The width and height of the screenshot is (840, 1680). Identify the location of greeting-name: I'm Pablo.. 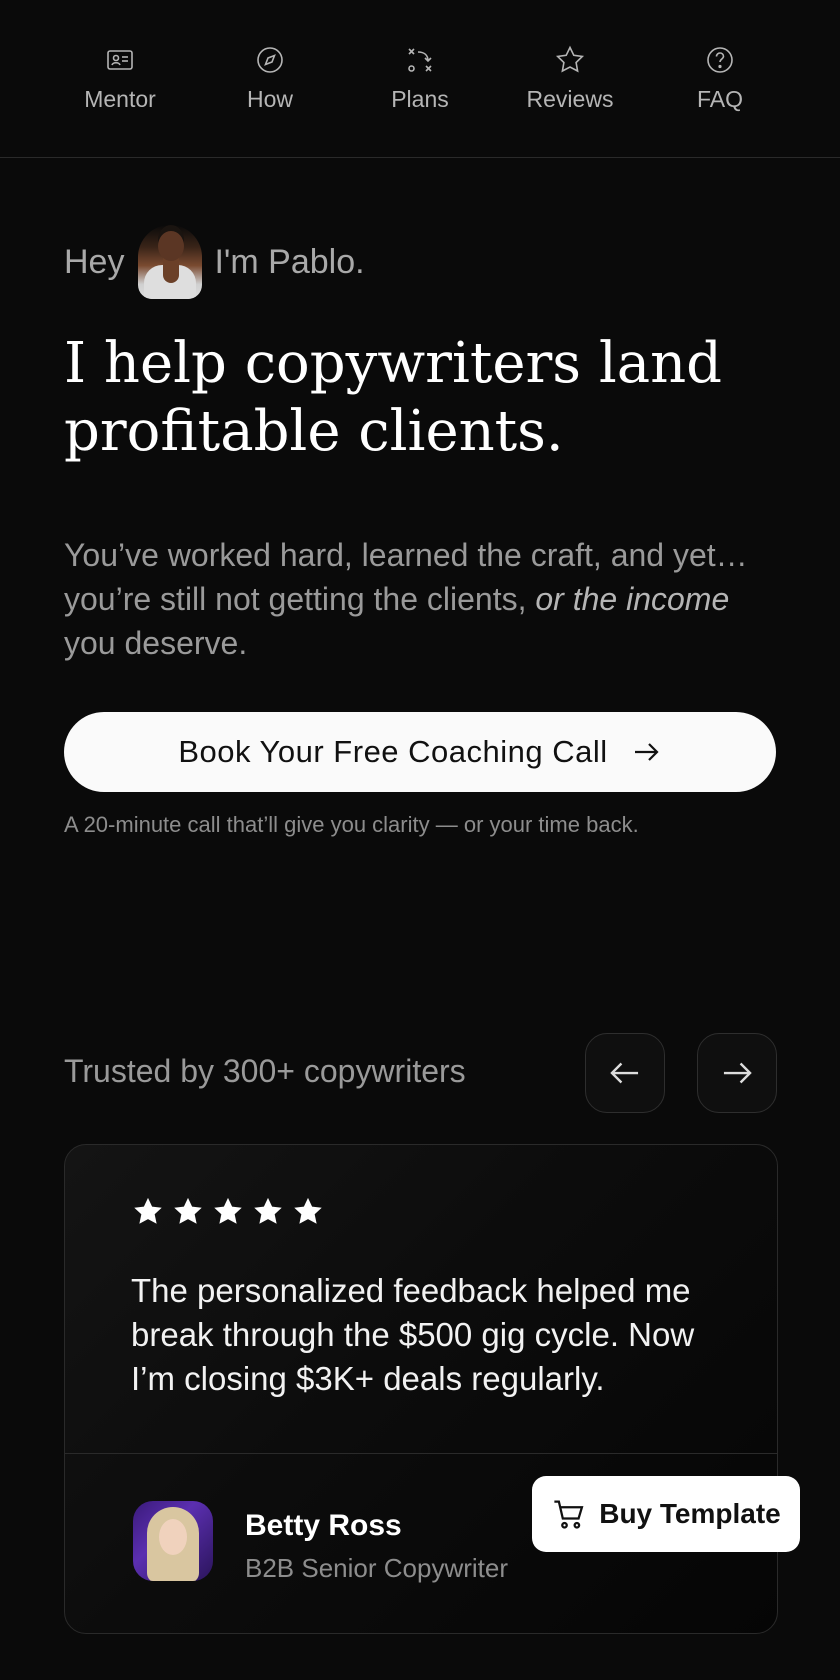
(289, 261).